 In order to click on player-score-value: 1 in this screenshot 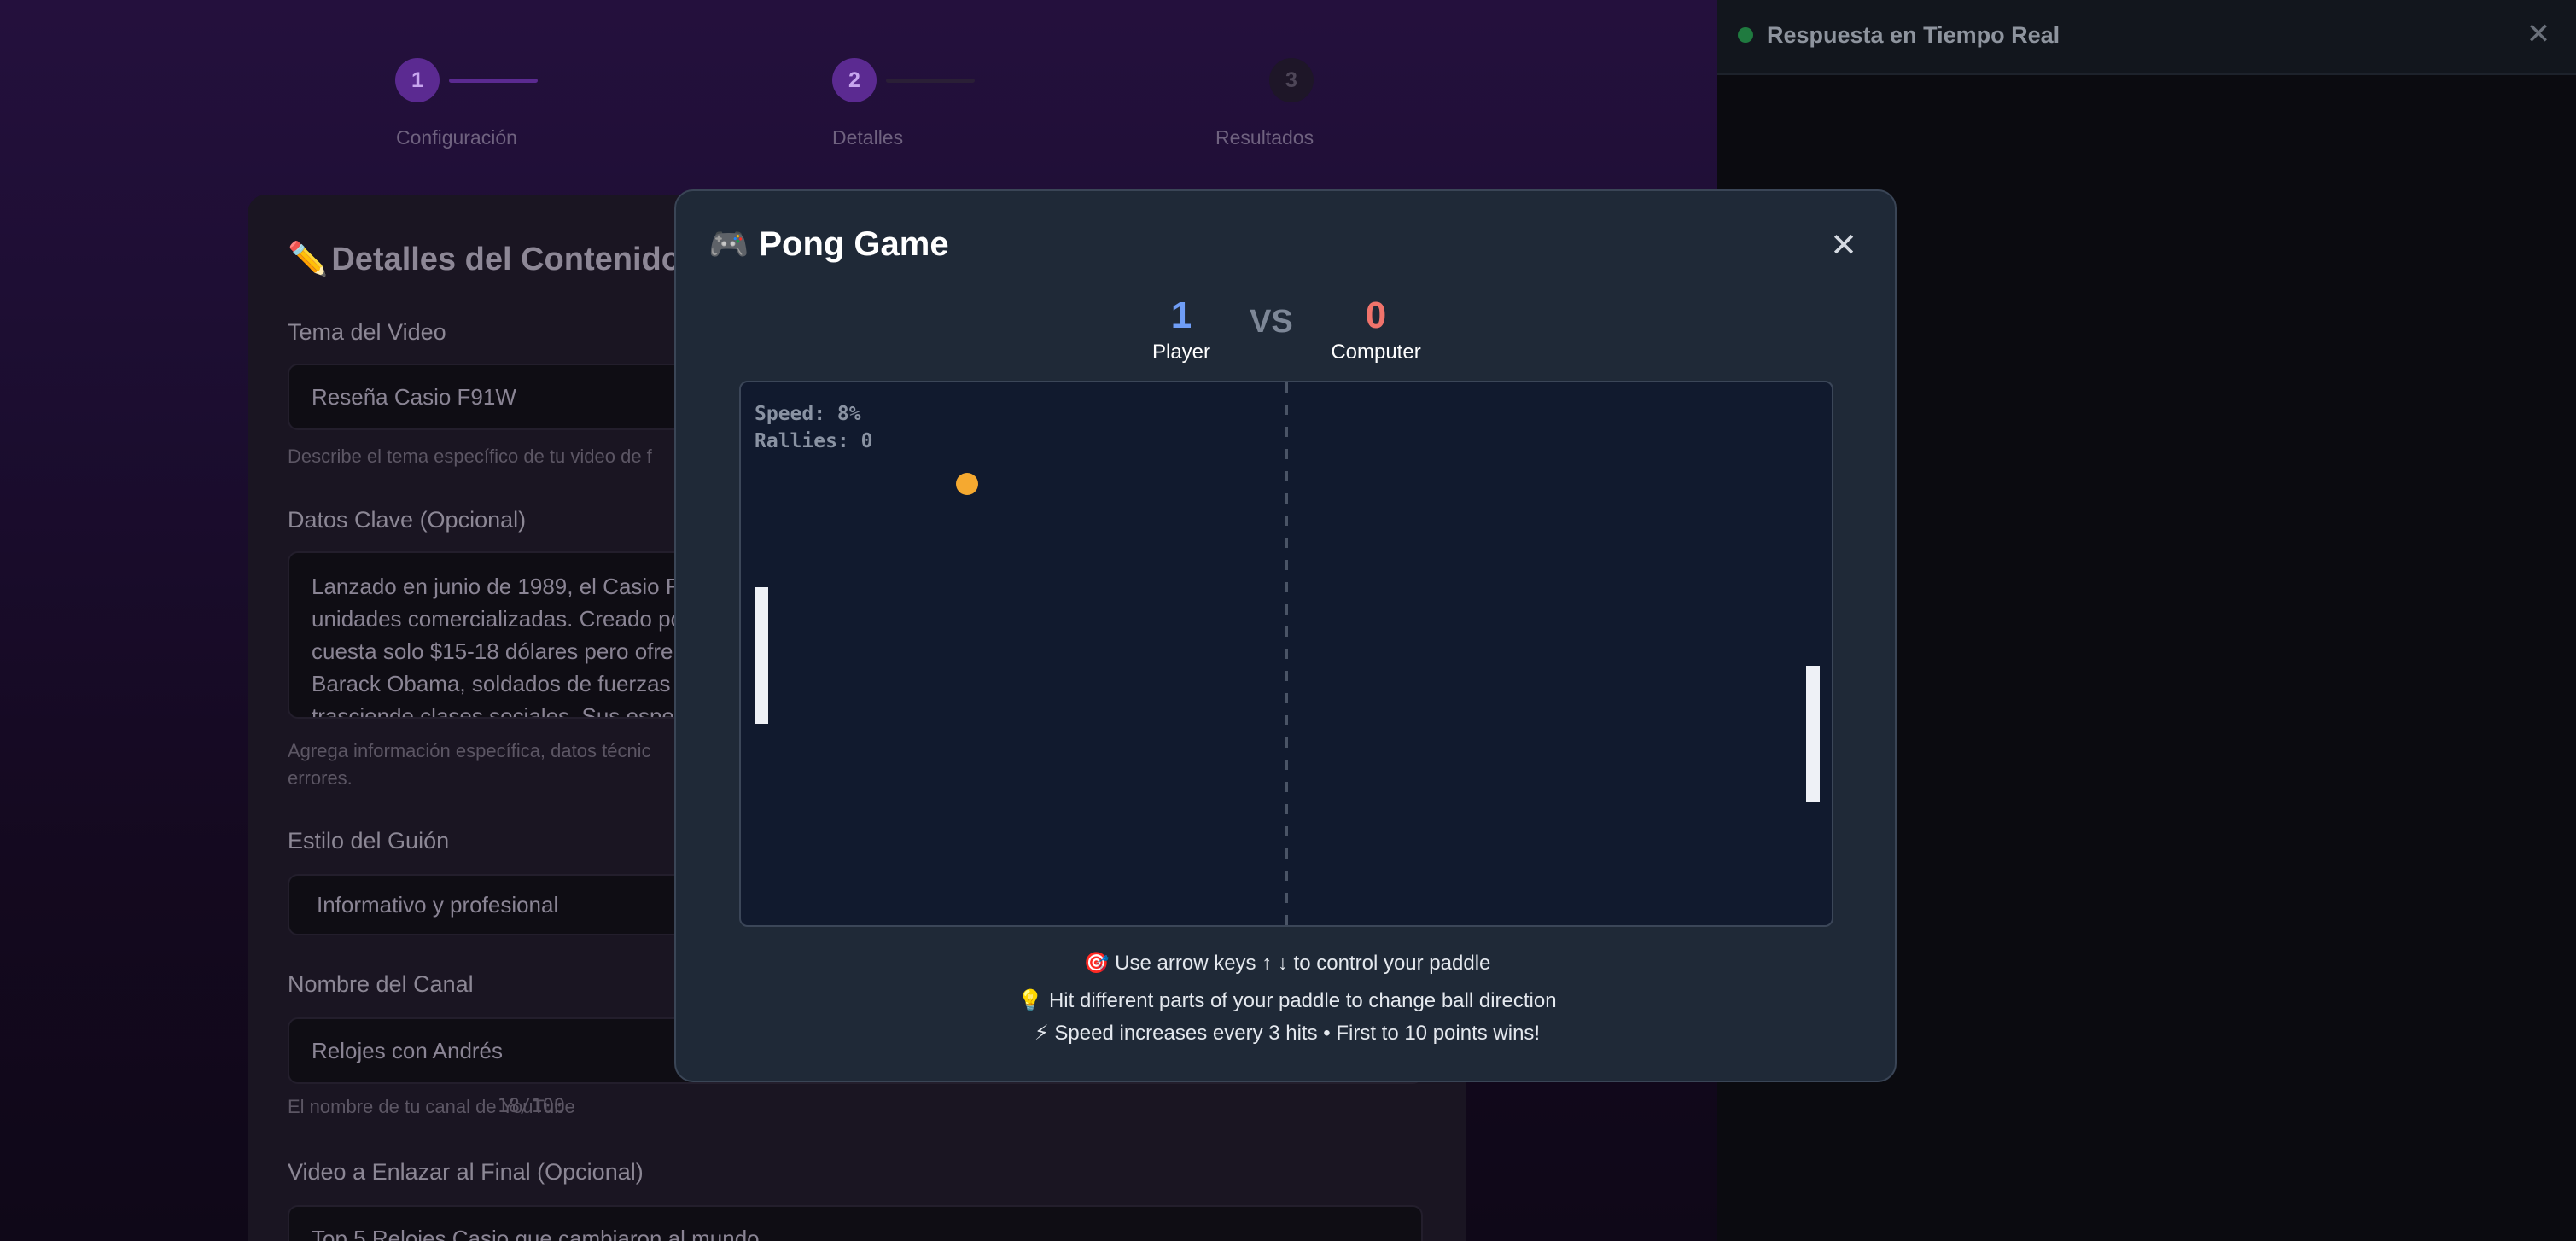, I will do `click(1181, 315)`.